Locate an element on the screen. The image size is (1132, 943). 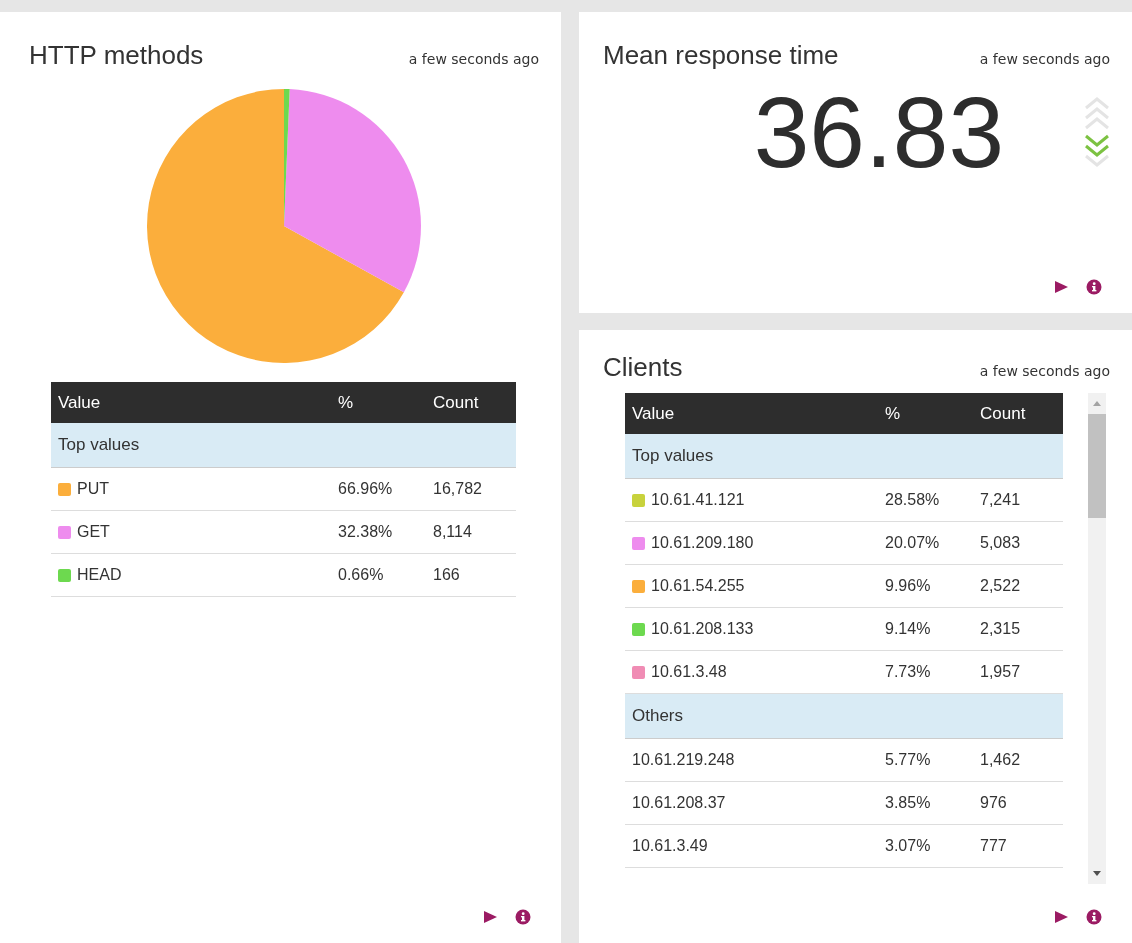
table-cell-text: 28.58% is located at coordinates (913, 500).